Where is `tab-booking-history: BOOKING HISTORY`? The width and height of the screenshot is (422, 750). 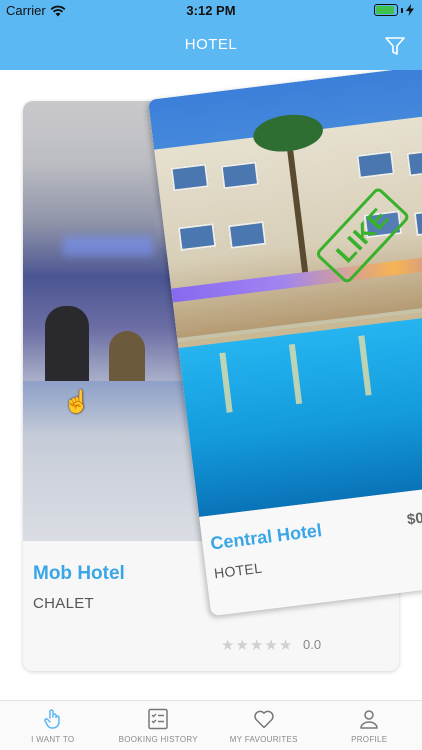 tab-booking-history: BOOKING HISTORY is located at coordinates (159, 725).